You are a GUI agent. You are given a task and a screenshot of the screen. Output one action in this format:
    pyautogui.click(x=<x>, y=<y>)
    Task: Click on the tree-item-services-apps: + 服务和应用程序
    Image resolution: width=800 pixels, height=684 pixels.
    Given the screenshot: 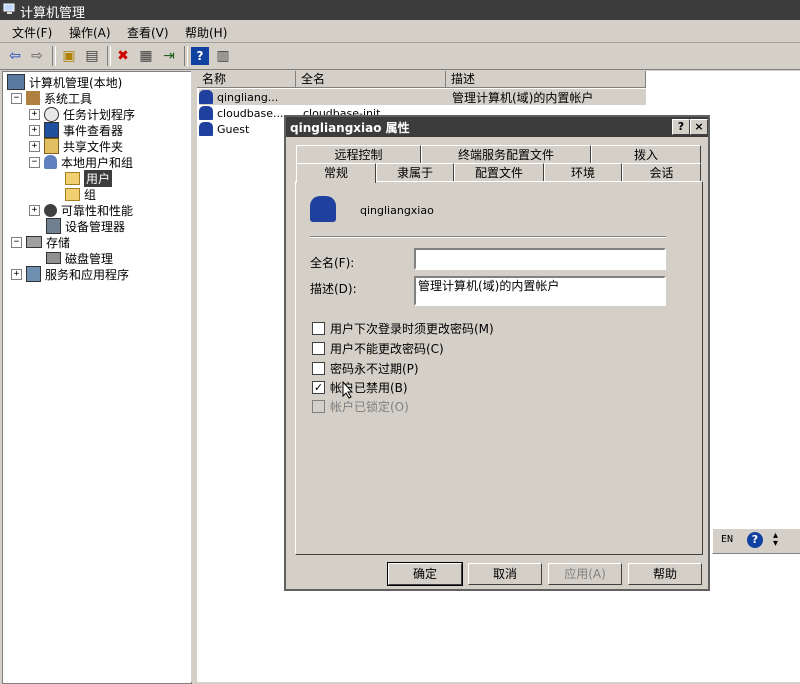 What is the action you would take?
    pyautogui.click(x=70, y=274)
    